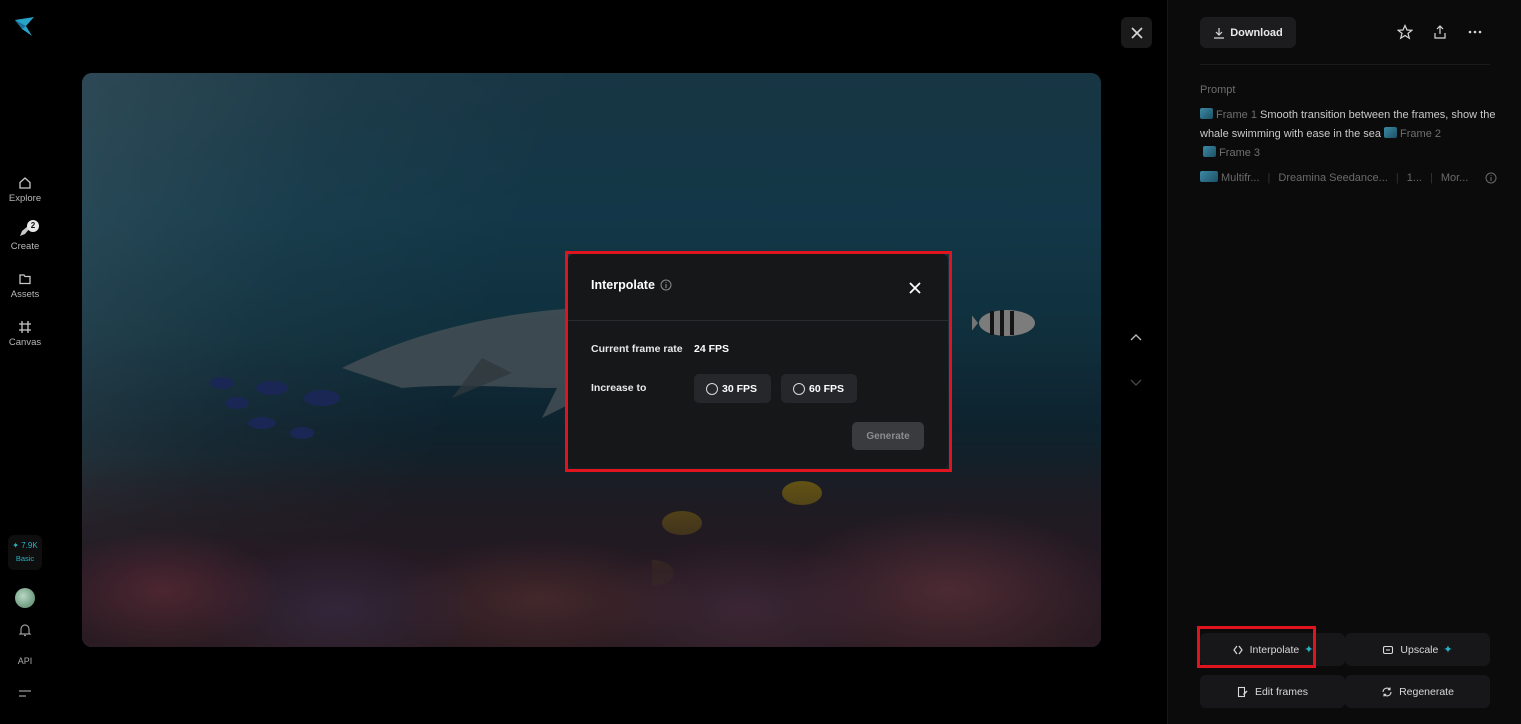  What do you see at coordinates (25, 552) in the screenshot?
I see `credits-badge: ✦ 7.9K Basic` at bounding box center [25, 552].